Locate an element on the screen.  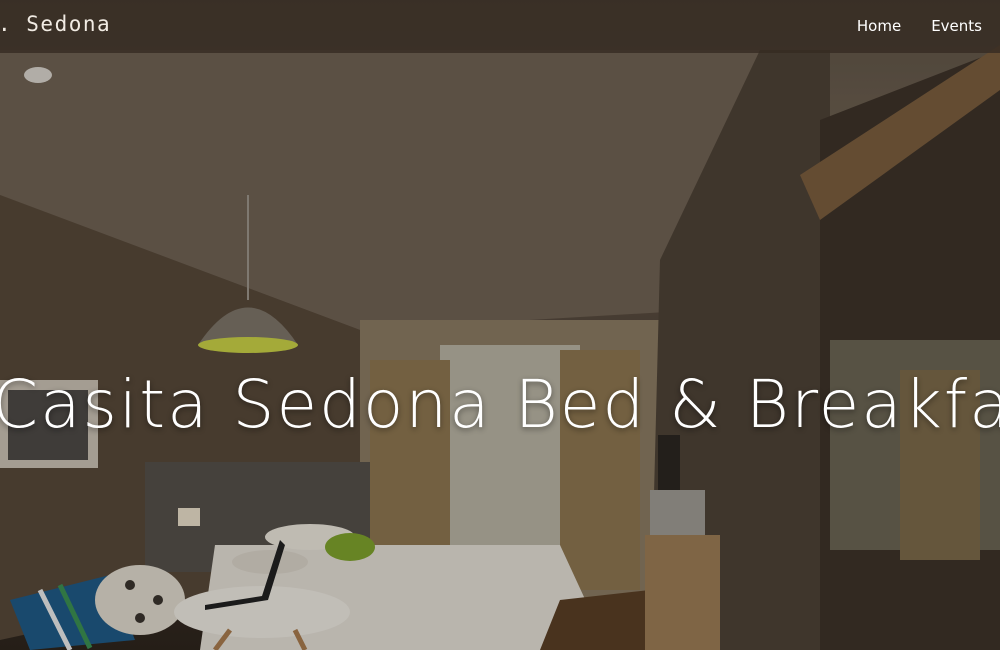
nav-link-events: Events is located at coordinates (956, 26).